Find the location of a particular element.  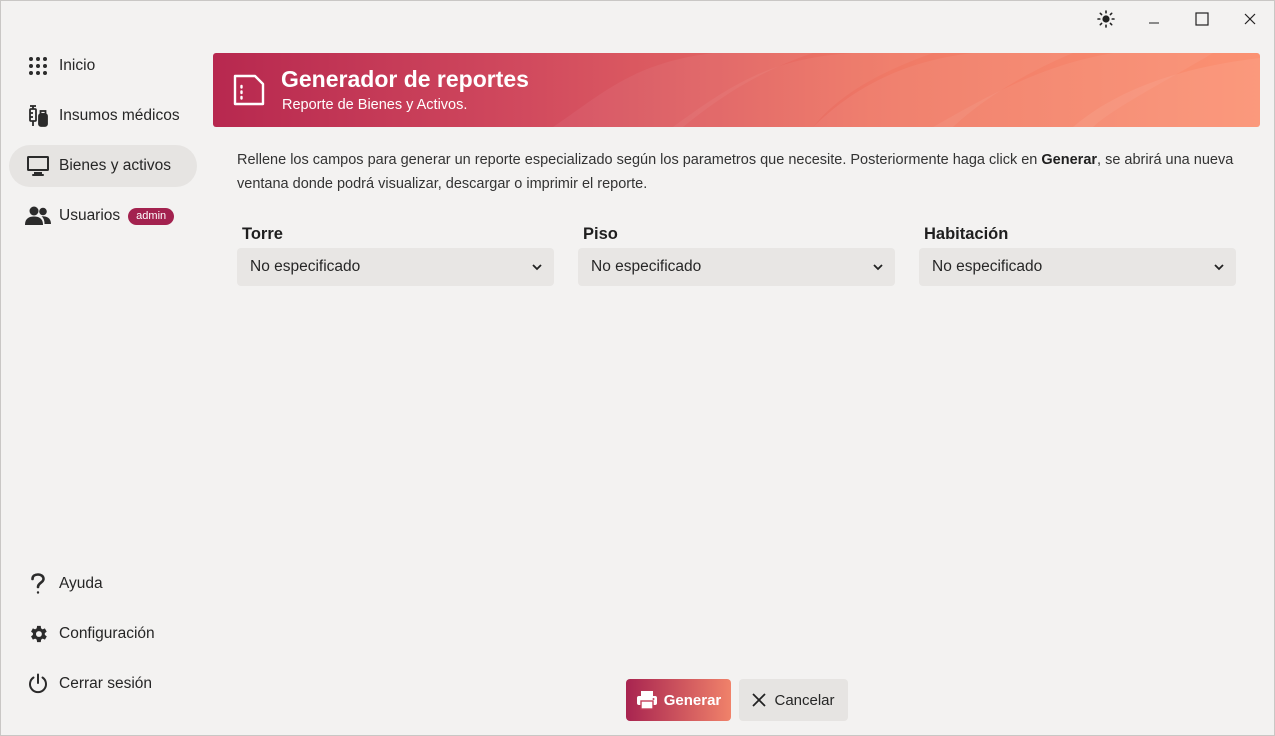

field-torre: Torre No especificado is located at coordinates (395, 254).